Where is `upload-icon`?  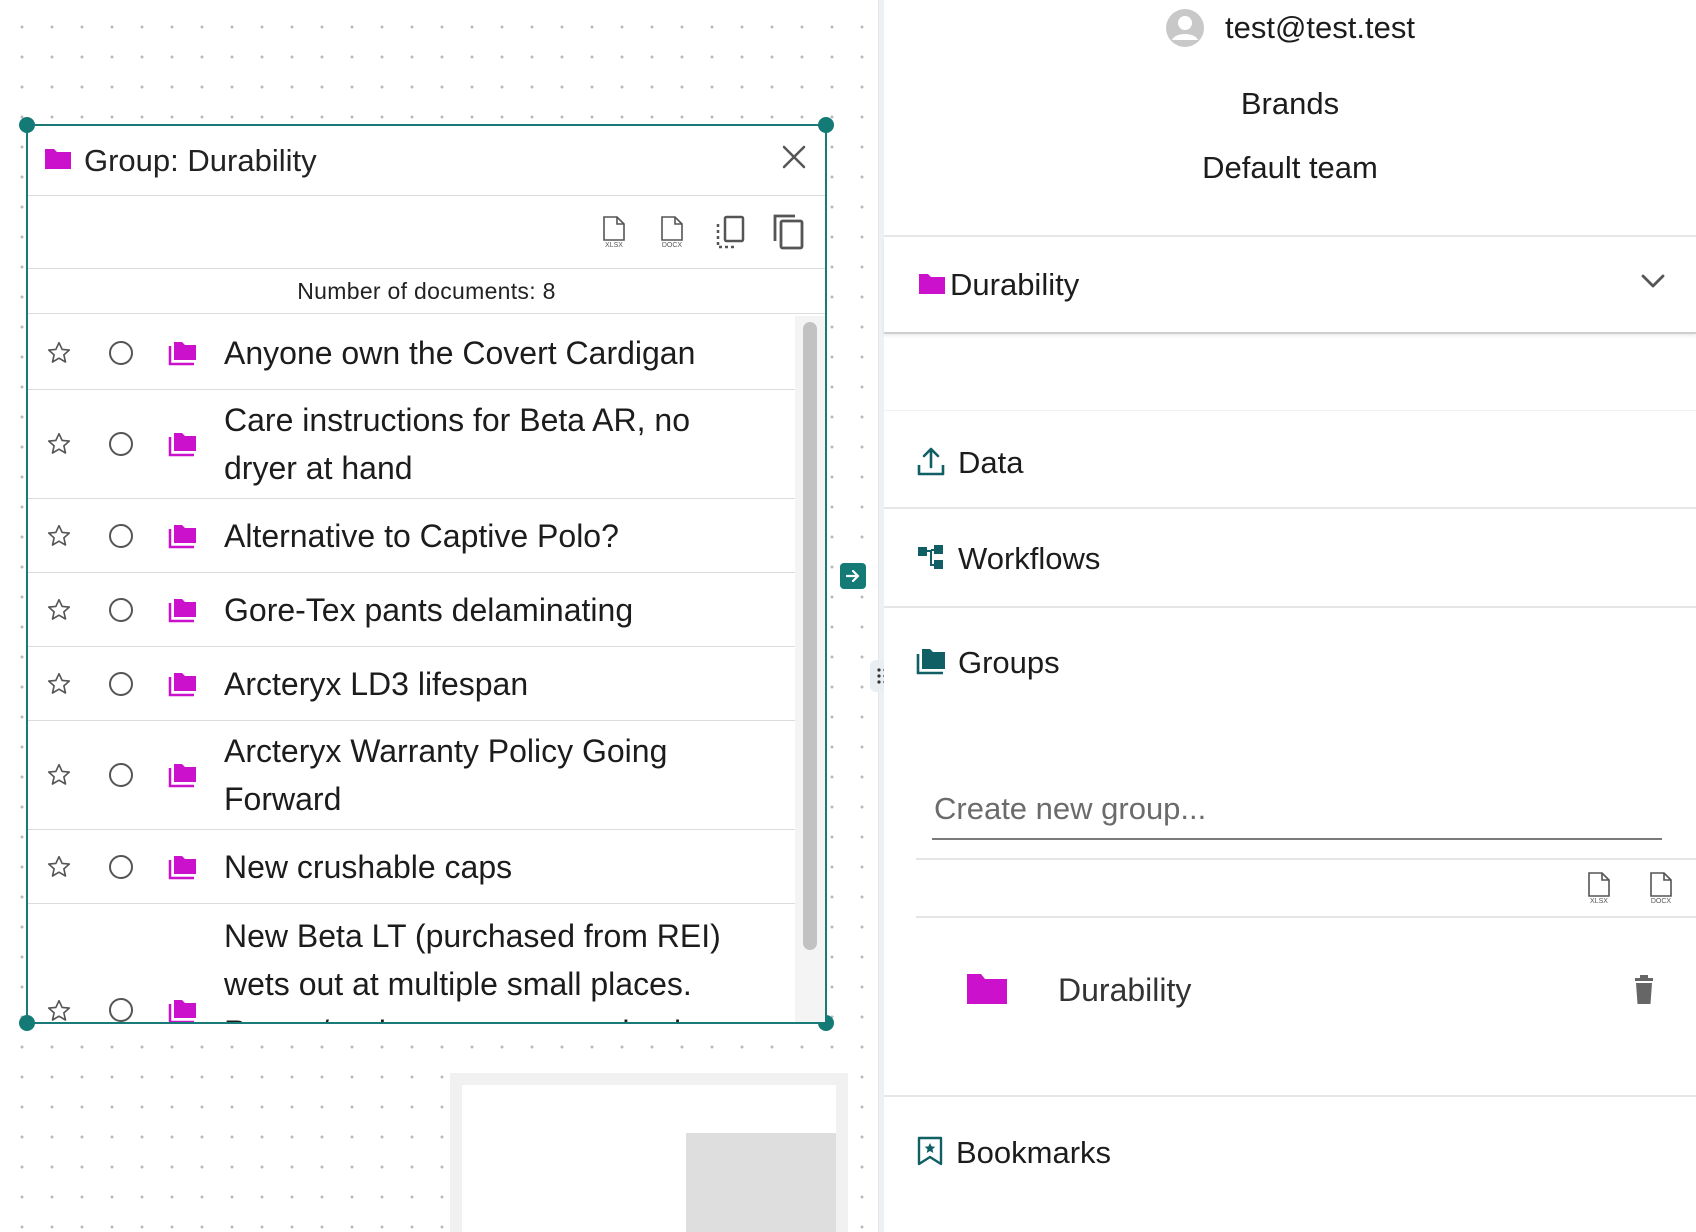
upload-icon is located at coordinates (931, 463).